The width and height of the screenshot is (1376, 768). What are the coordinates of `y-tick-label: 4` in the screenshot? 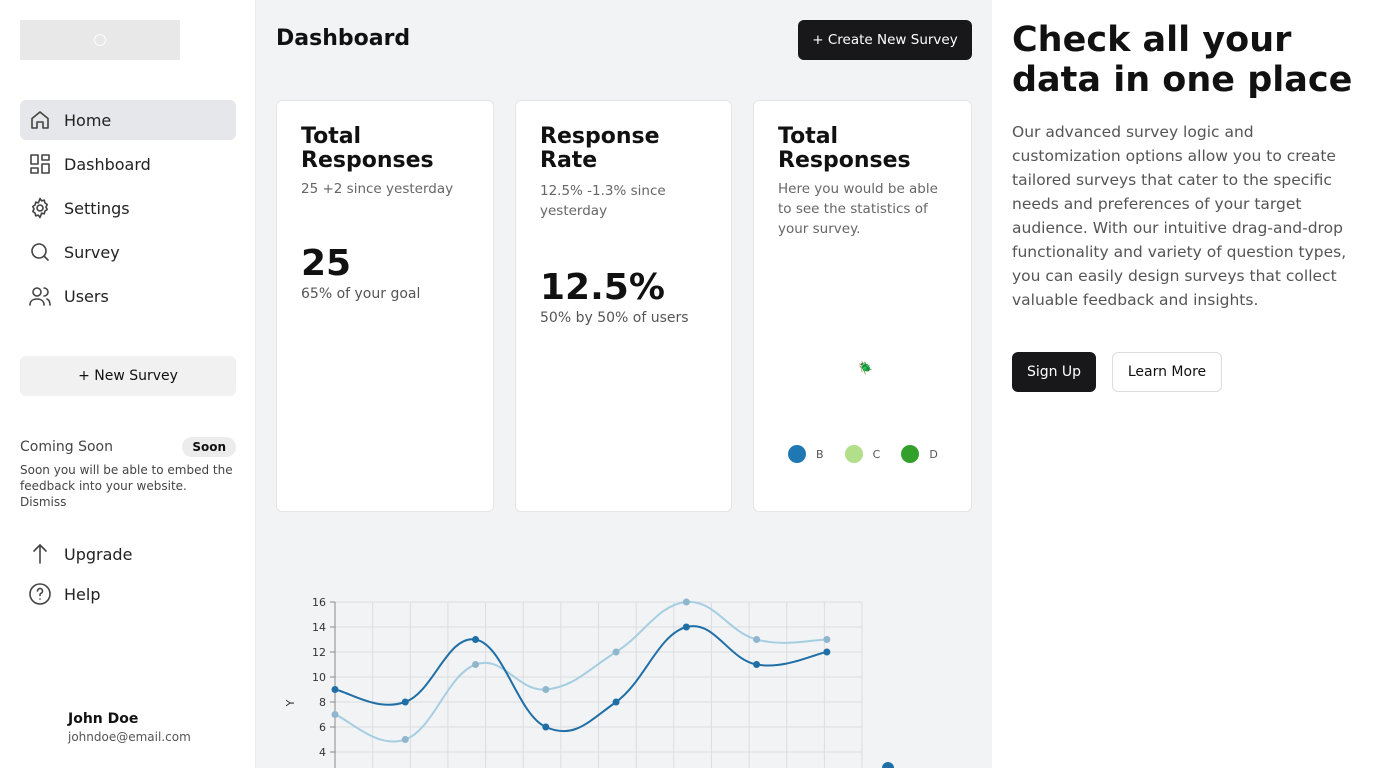 It's located at (322, 752).